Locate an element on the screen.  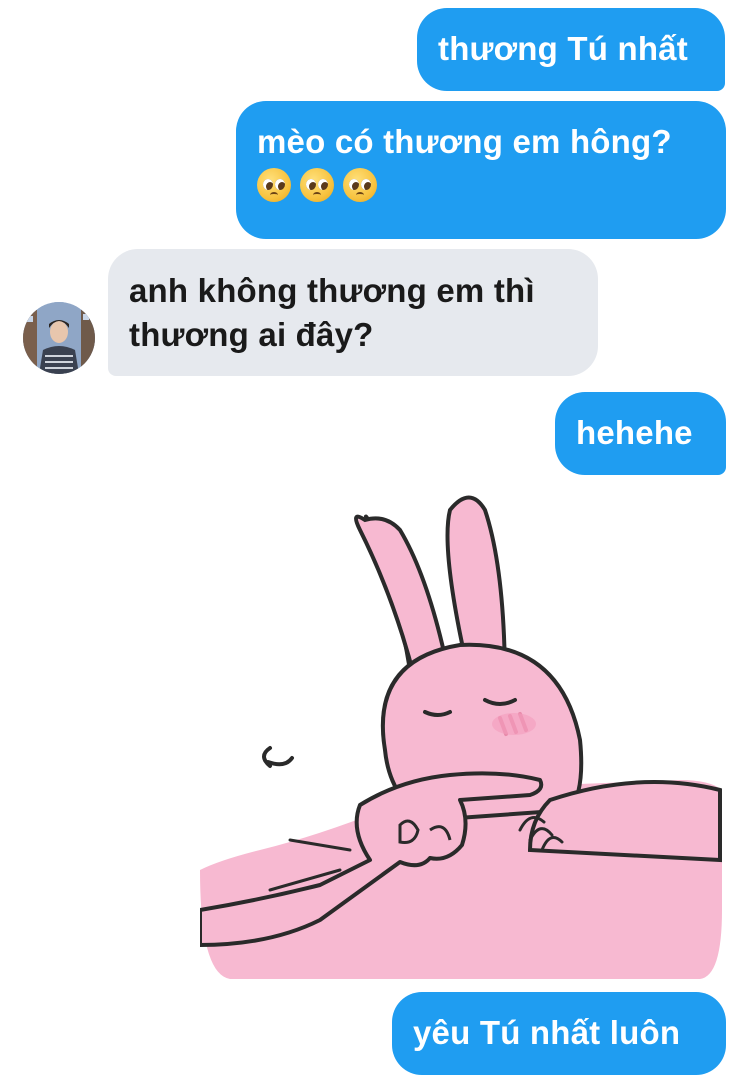
message-text-line: anh không thương em thì is located at coordinates (332, 290).